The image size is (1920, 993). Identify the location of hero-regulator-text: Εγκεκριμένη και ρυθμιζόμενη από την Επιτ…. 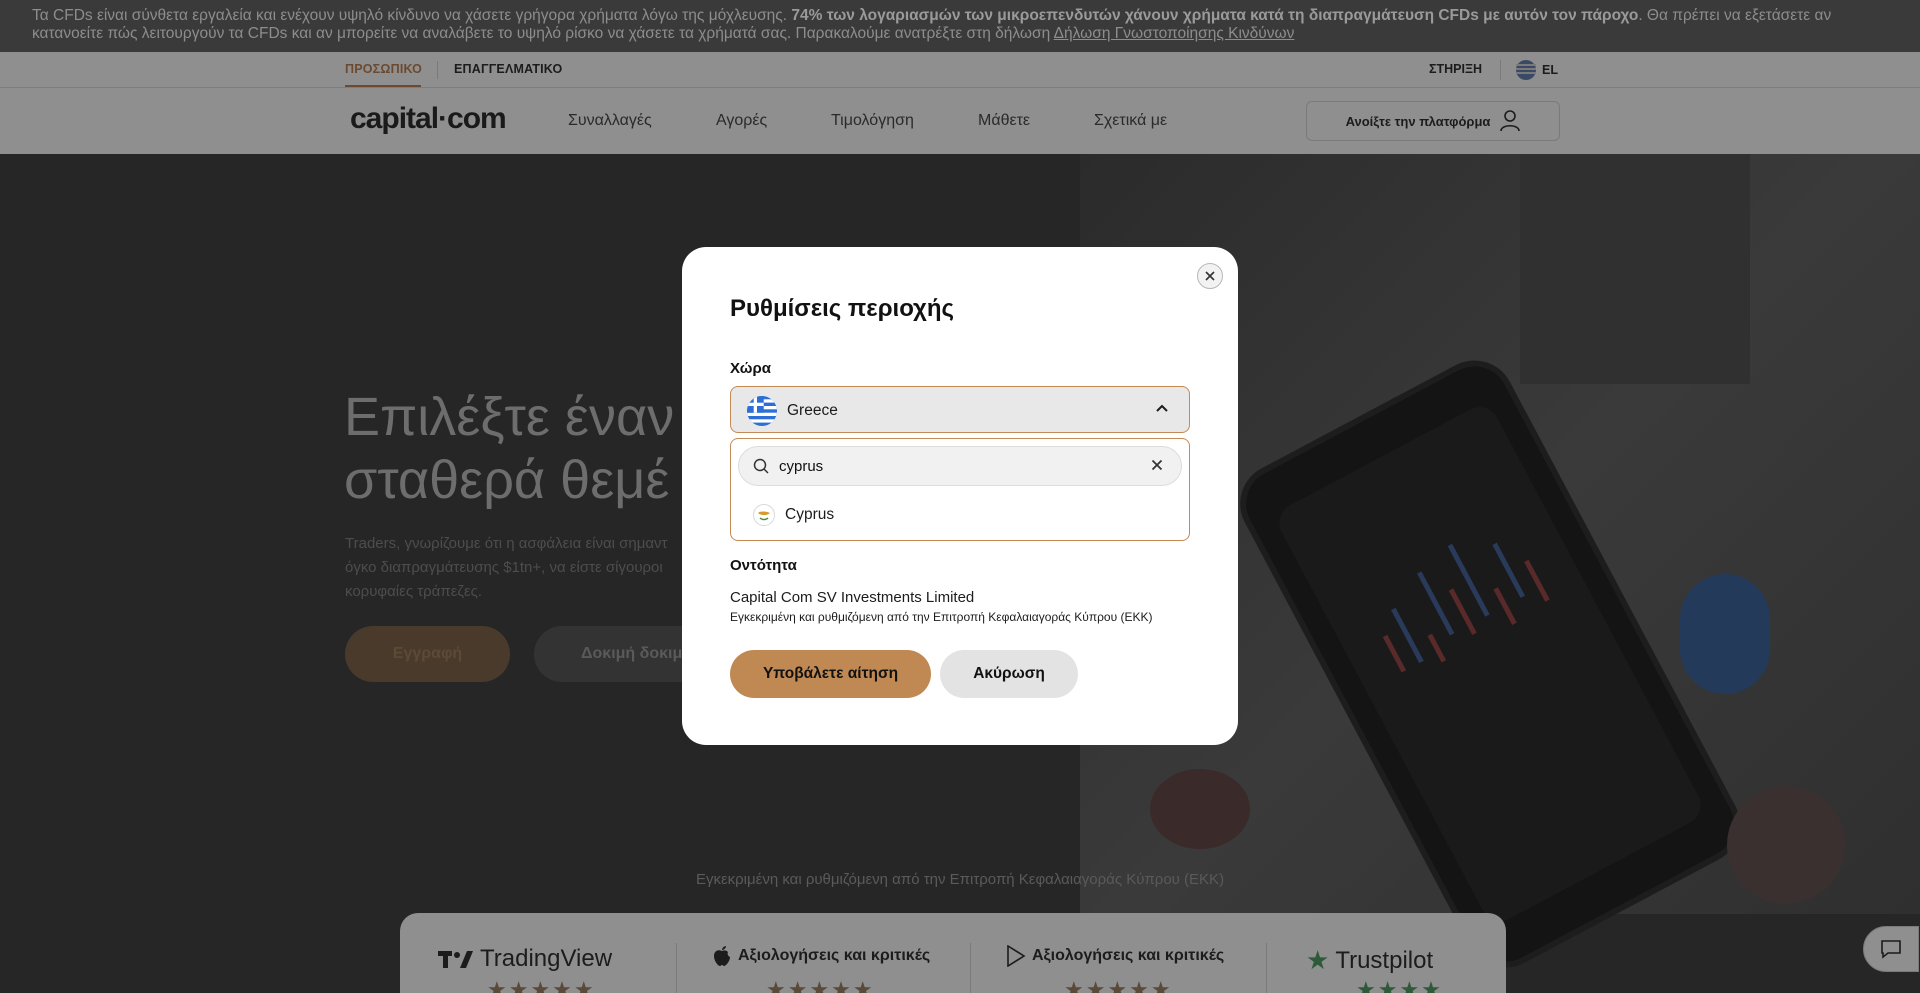
(960, 879).